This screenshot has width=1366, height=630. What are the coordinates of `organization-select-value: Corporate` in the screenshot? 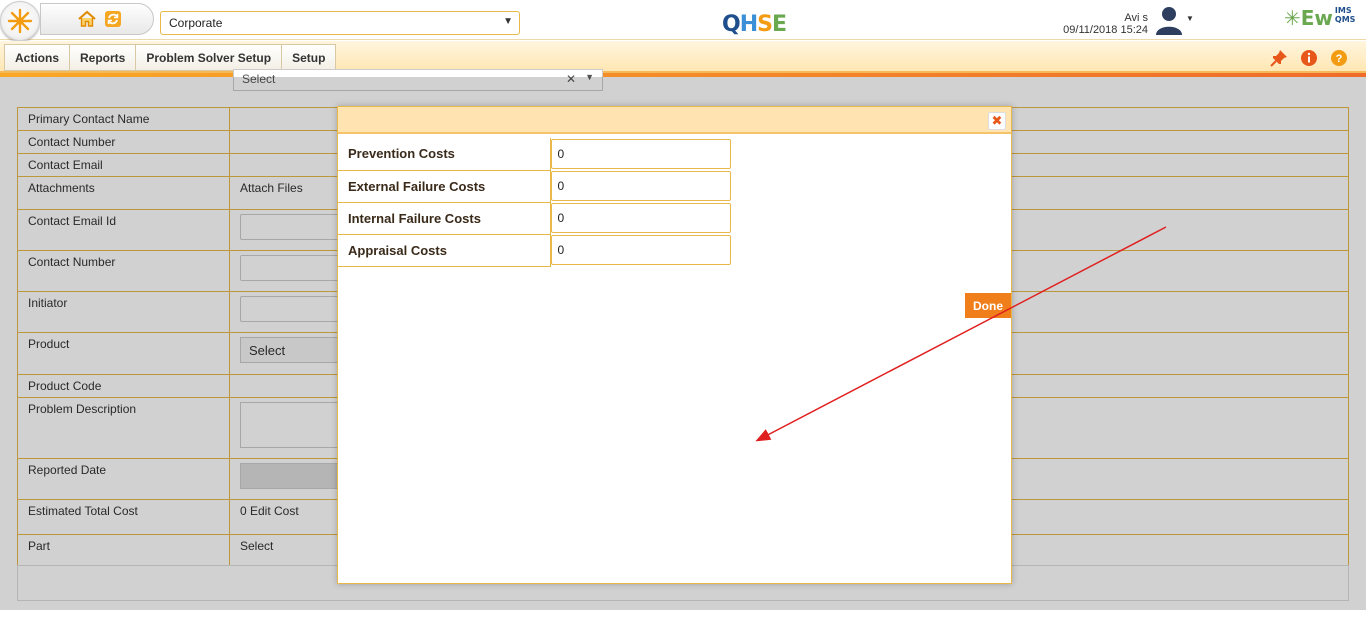 It's located at (196, 23).